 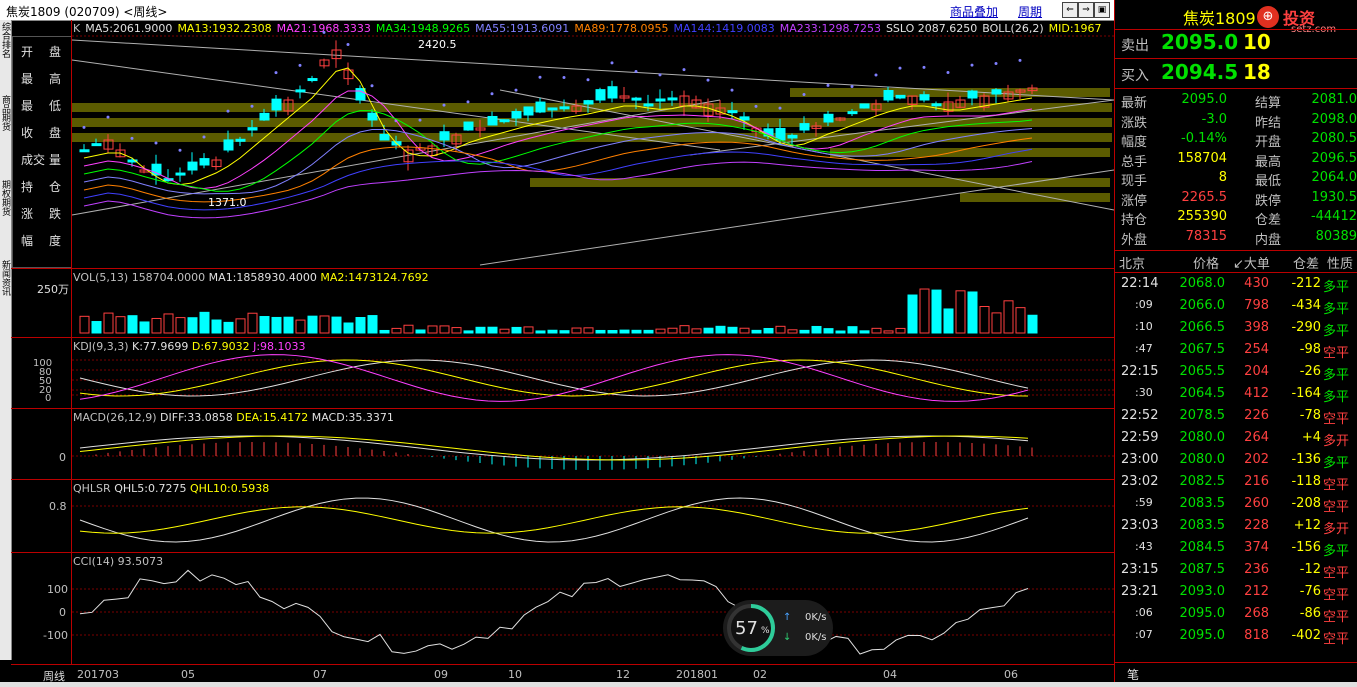 What do you see at coordinates (1334, 99) in the screenshot?
I see `quote-stat-value: 2081.0` at bounding box center [1334, 99].